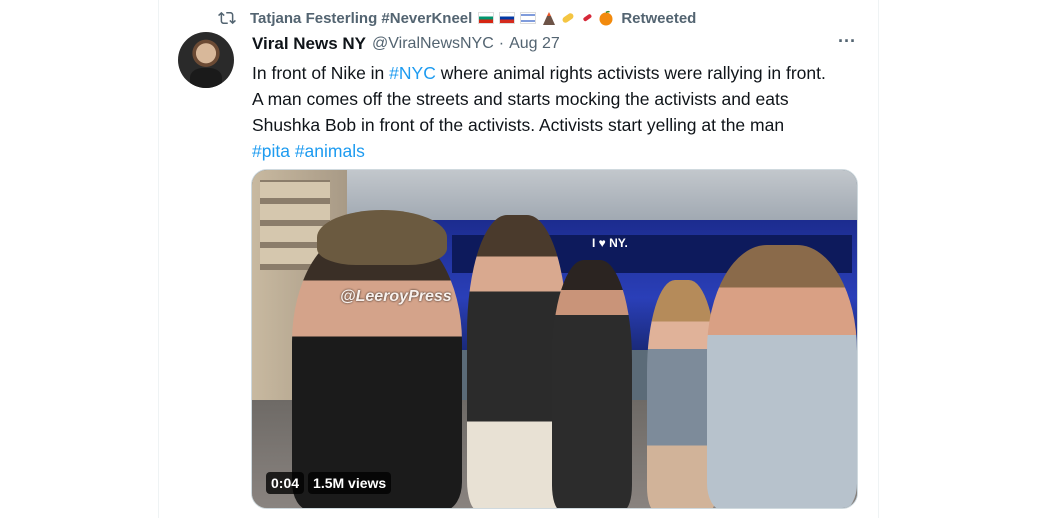  I want to click on author-avatar, so click(206, 60).